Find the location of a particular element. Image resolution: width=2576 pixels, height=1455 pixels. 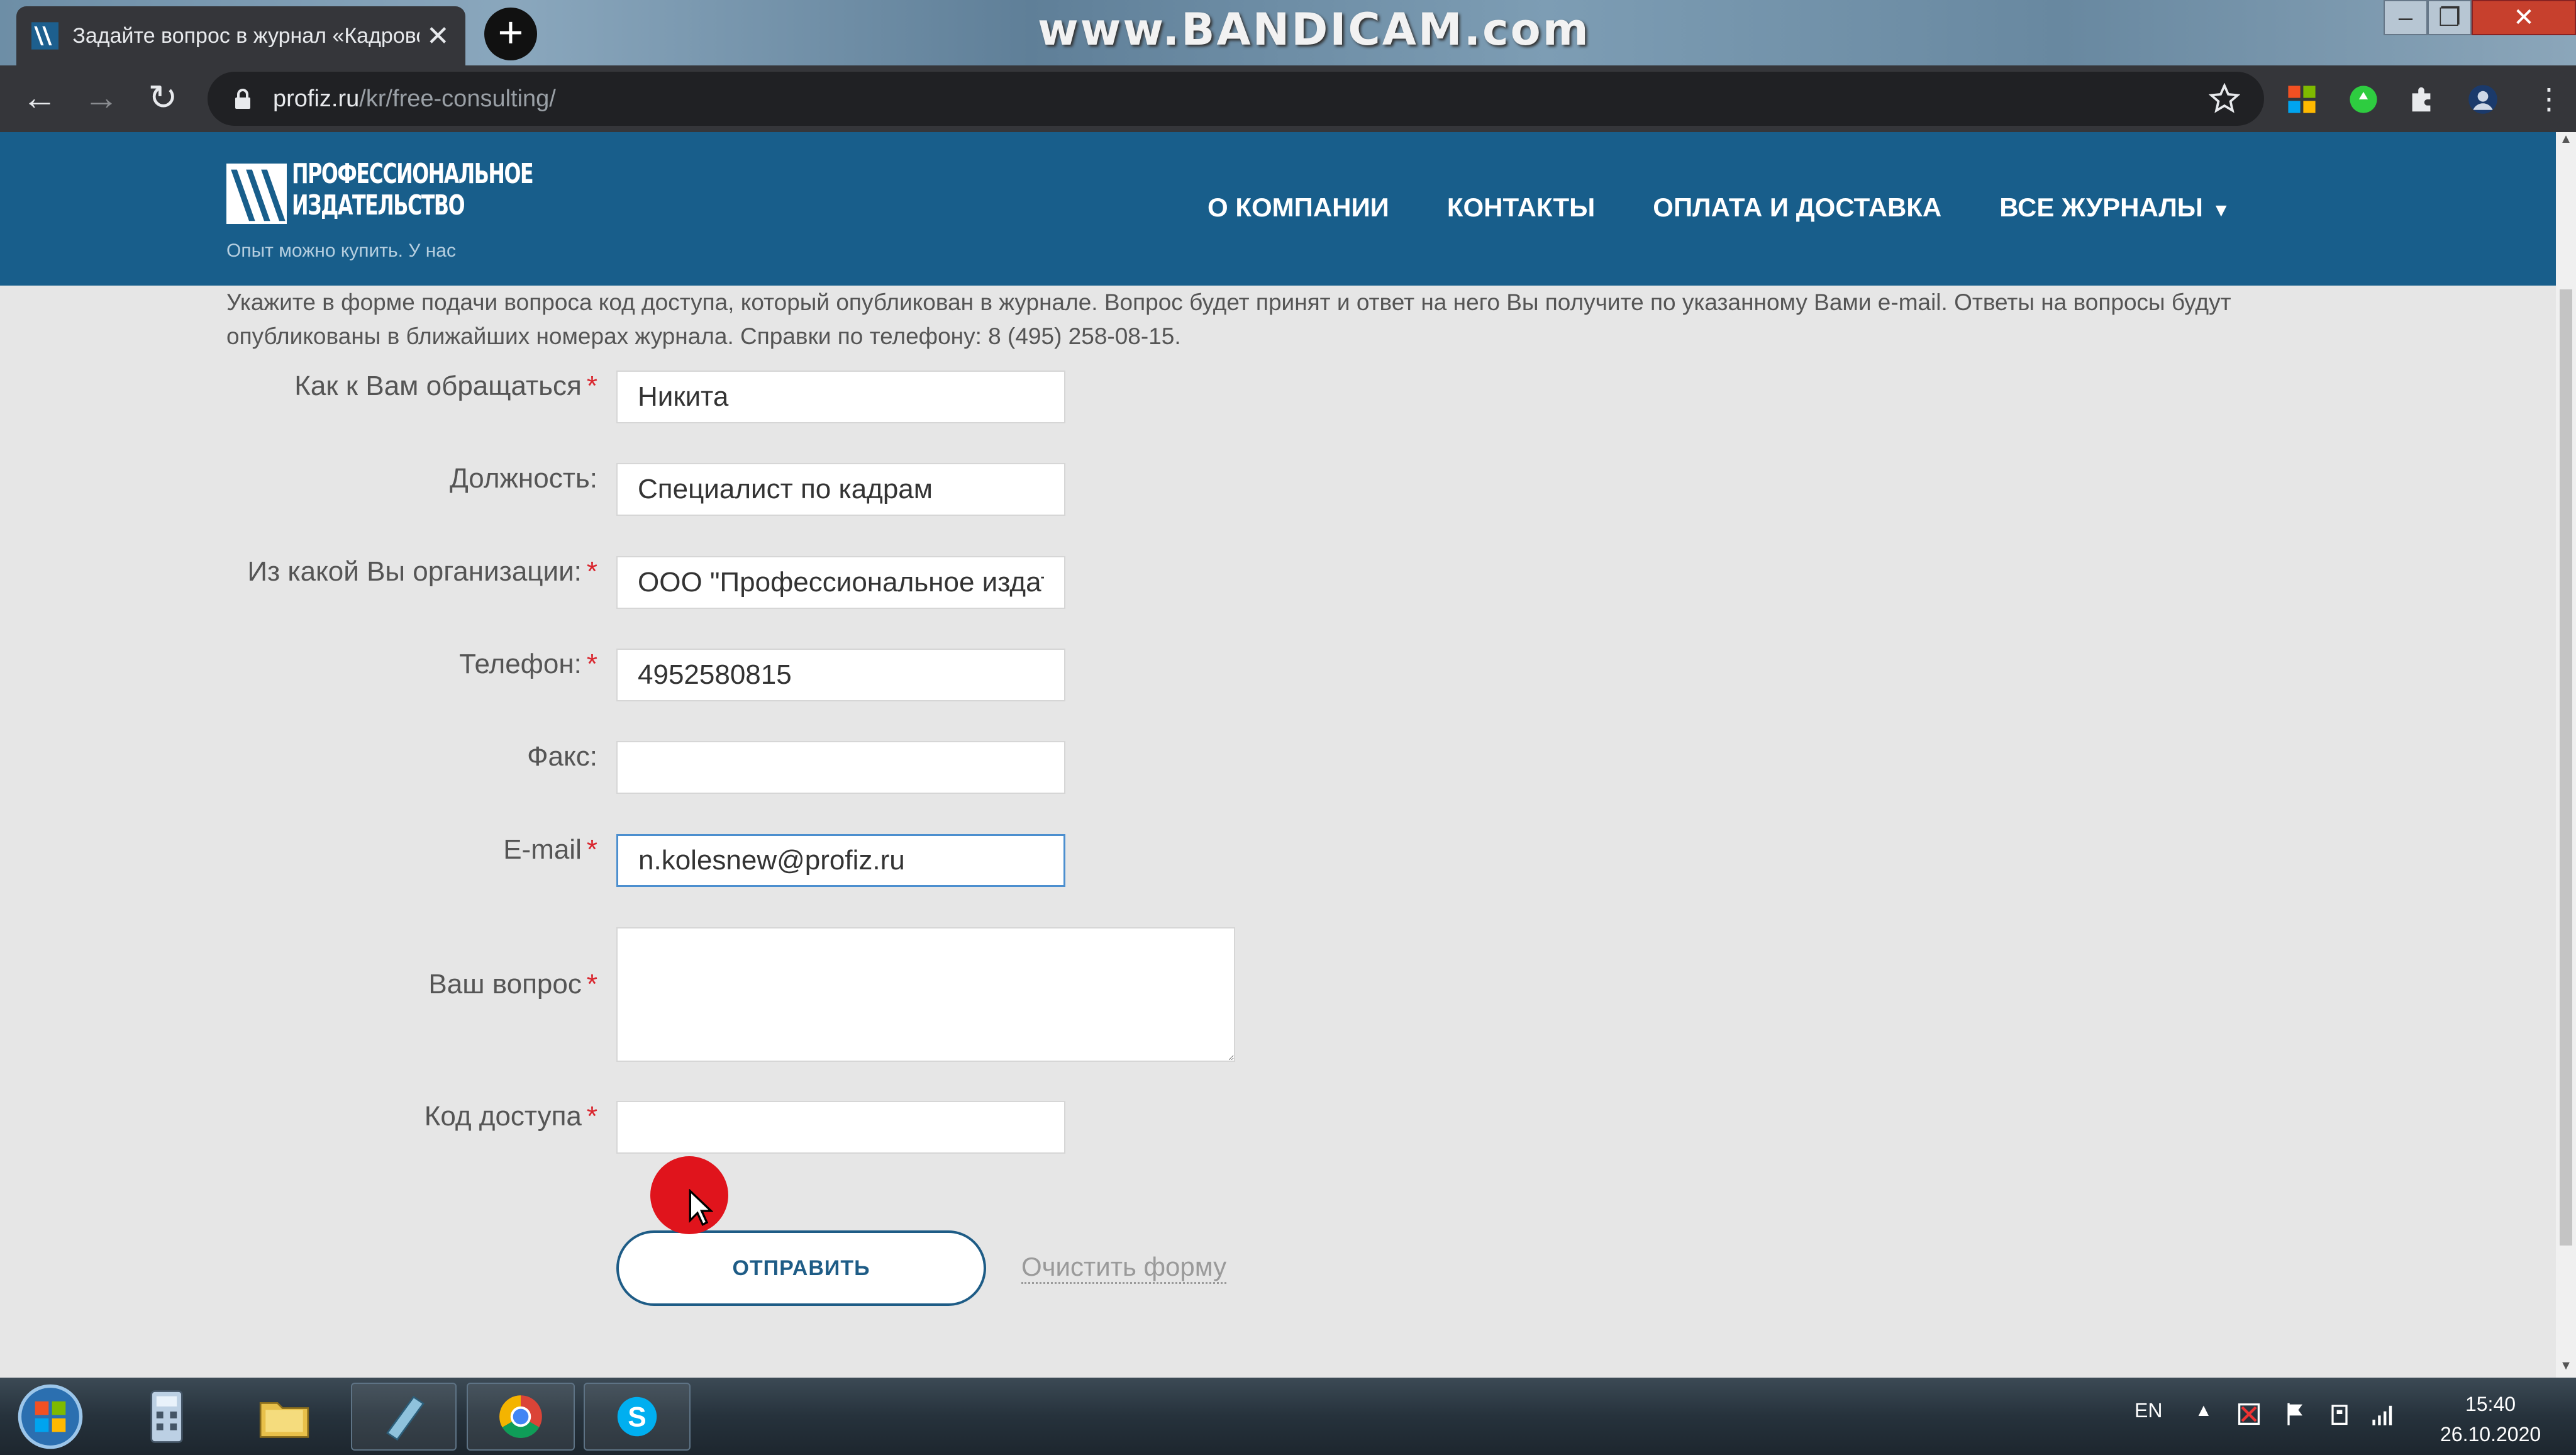

file-explorer-icon is located at coordinates (284, 1417).